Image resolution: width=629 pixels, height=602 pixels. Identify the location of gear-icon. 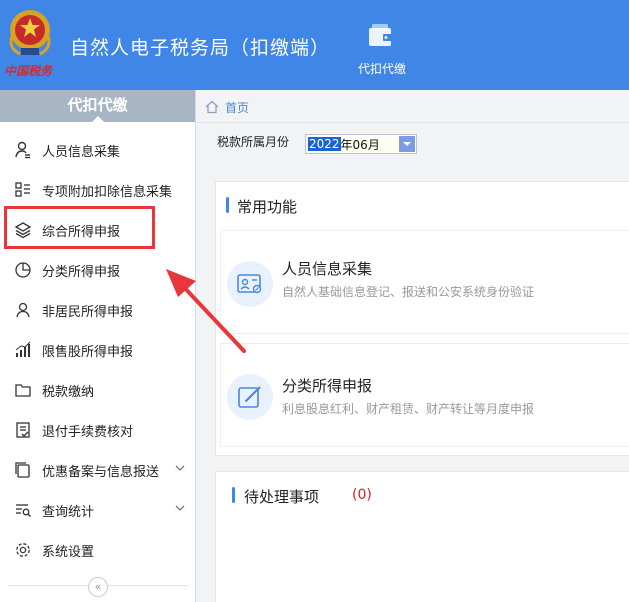
(23, 550).